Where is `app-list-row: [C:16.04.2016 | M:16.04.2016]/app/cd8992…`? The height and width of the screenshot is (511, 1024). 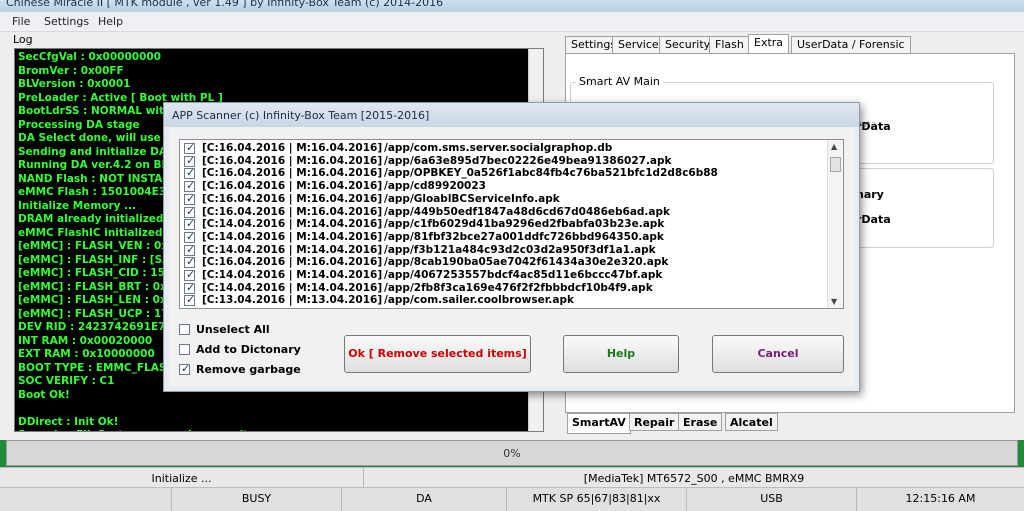 app-list-row: [C:16.04.2016 | M:16.04.2016]/app/cd8992… is located at coordinates (505, 186).